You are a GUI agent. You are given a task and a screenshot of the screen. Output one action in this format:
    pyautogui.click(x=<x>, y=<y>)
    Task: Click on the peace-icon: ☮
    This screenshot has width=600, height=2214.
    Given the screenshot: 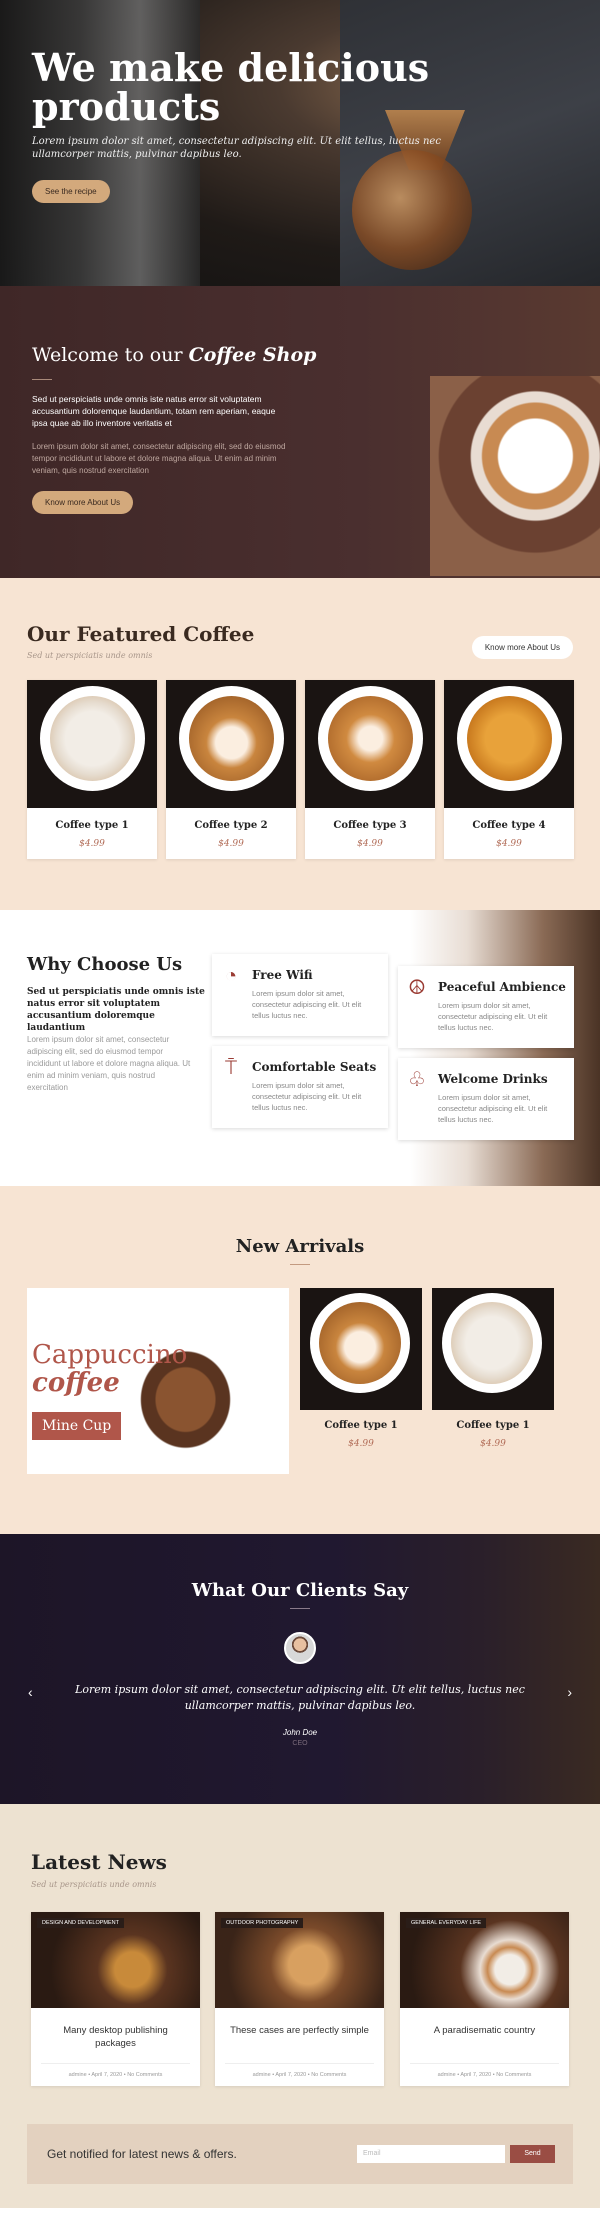 What is the action you would take?
    pyautogui.click(x=417, y=988)
    